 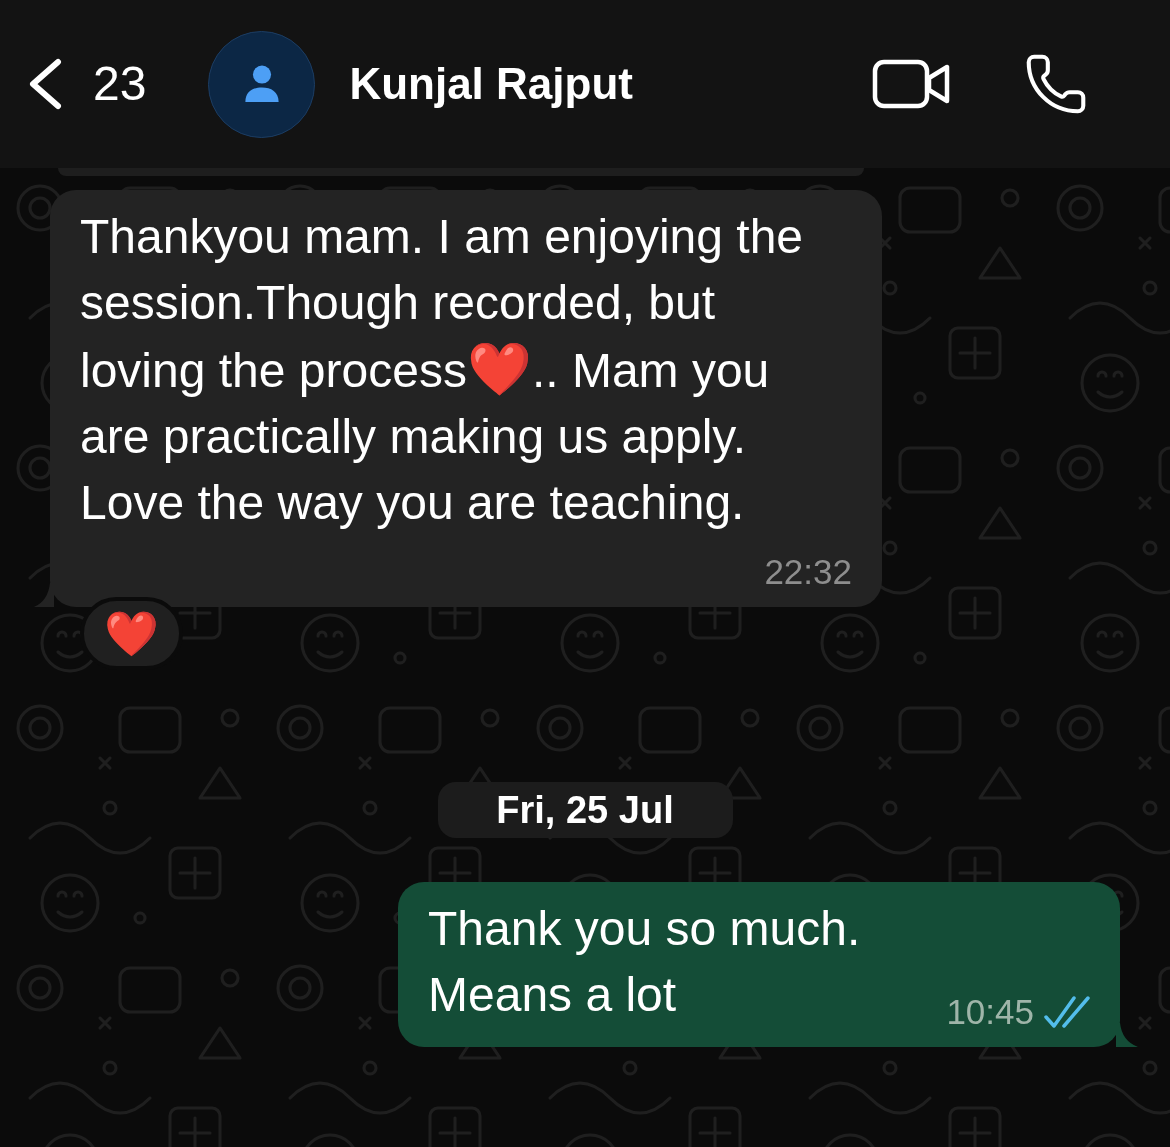 What do you see at coordinates (45, 84) in the screenshot?
I see `chevron-left-icon` at bounding box center [45, 84].